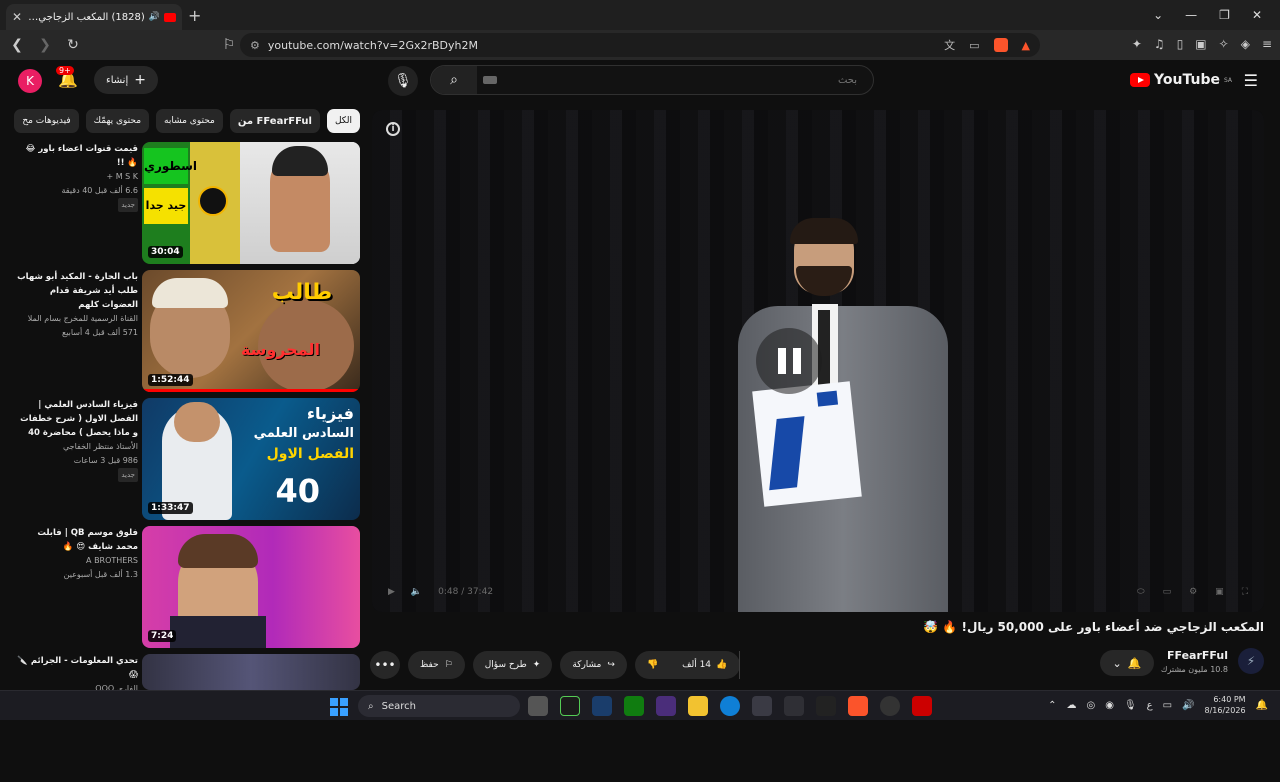  Describe the element at coordinates (1257, 15) in the screenshot. I see `close-window-button: ✕` at that location.